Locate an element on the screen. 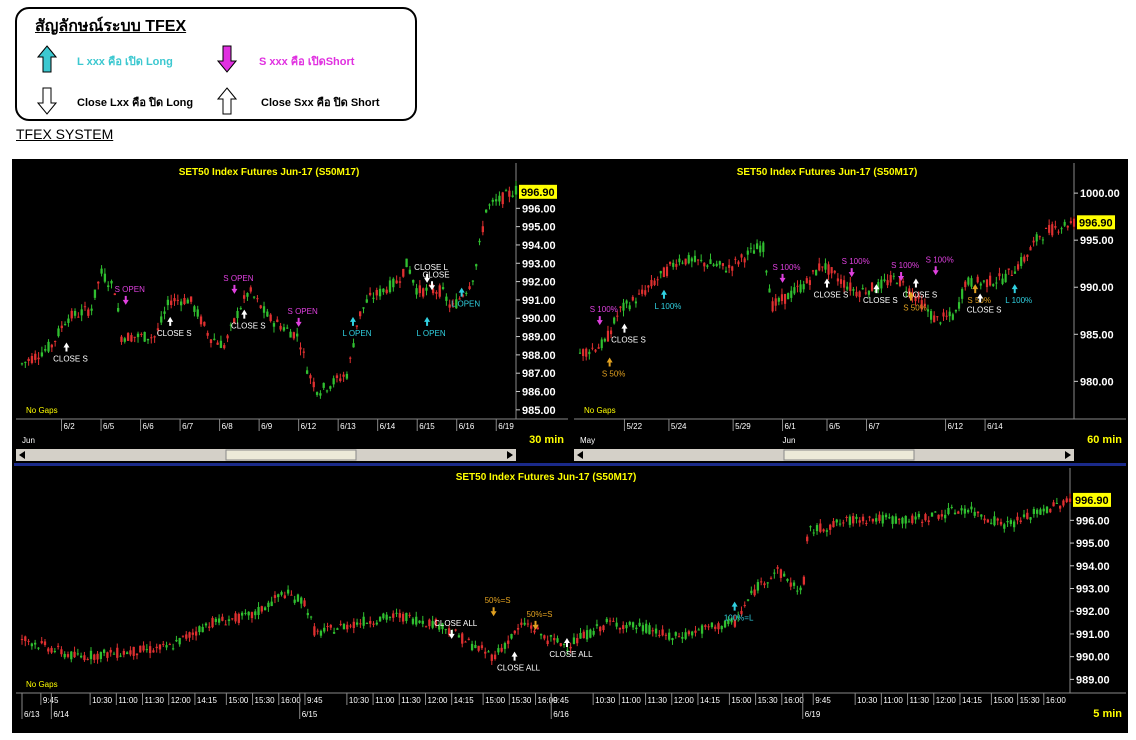  signal-label: S 100% is located at coordinates (604, 309).